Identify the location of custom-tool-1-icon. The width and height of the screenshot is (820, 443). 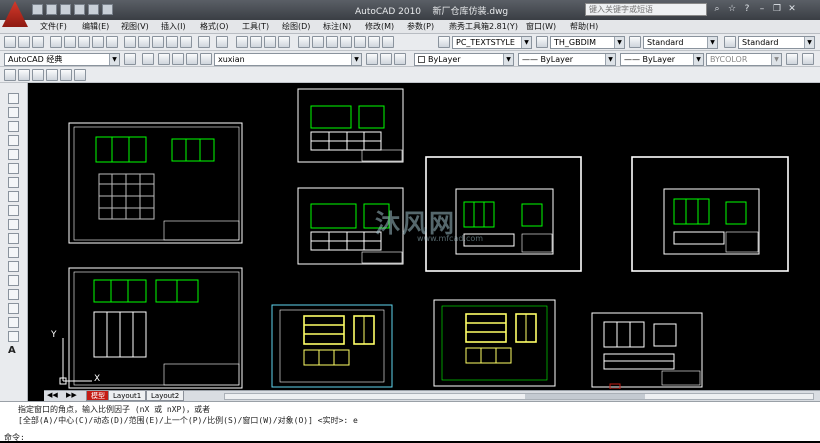
(10, 75).